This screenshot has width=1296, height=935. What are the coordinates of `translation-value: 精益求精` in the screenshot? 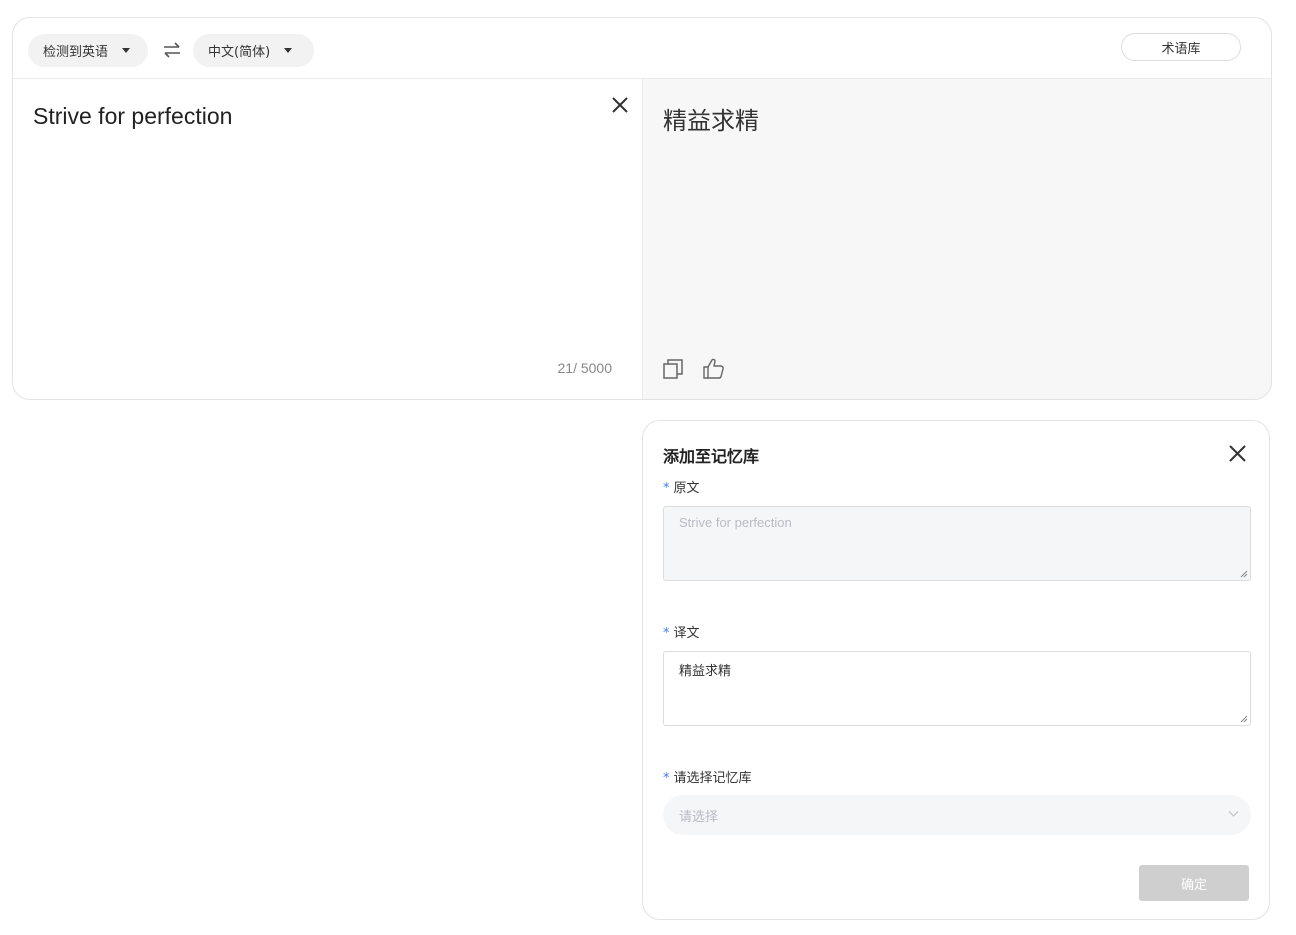 It's located at (705, 671).